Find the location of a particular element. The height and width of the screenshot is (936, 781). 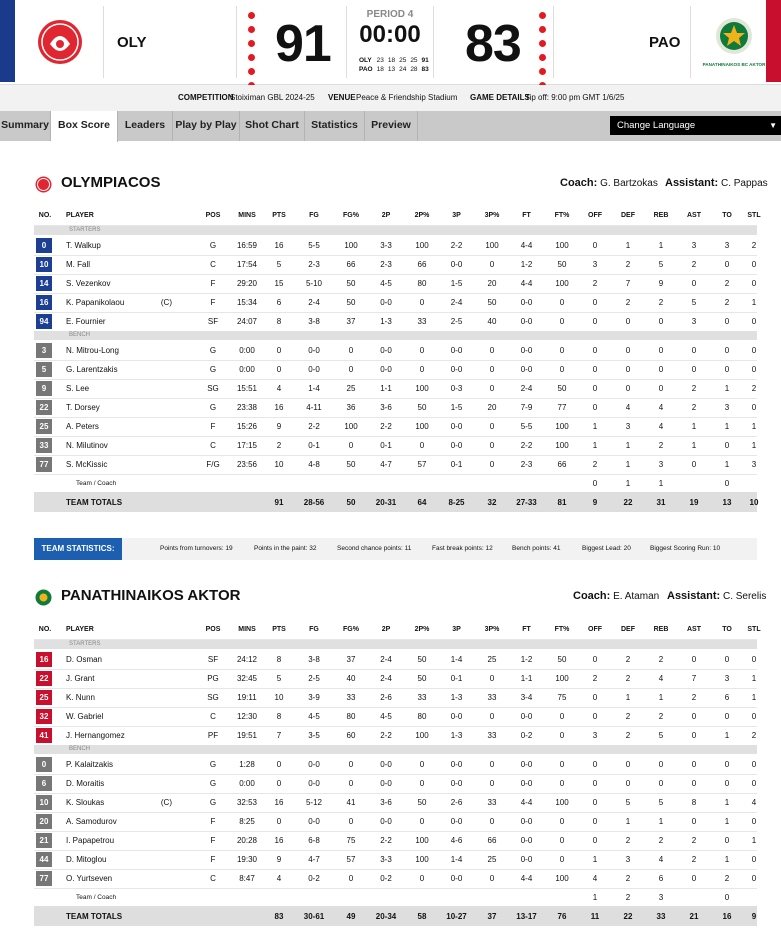

column-header: 3P is located at coordinates (456, 629).